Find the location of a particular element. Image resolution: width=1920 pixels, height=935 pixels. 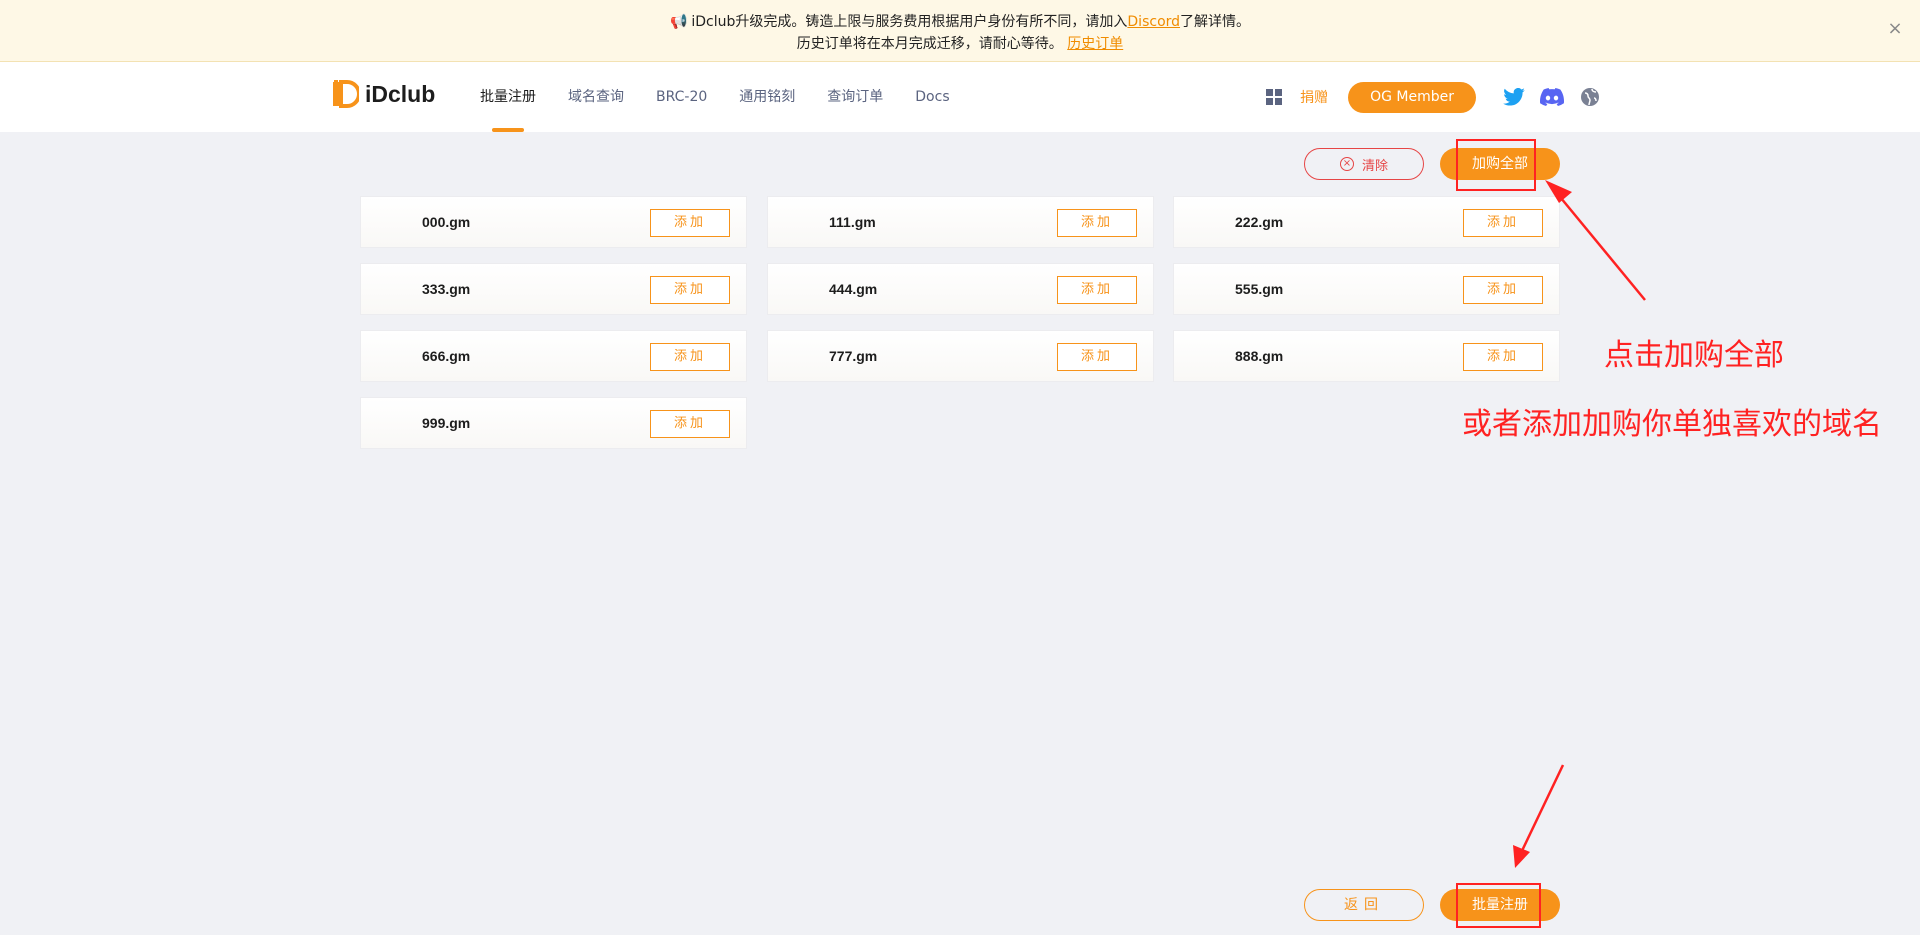

donate-link: 捐赠 is located at coordinates (1314, 97).